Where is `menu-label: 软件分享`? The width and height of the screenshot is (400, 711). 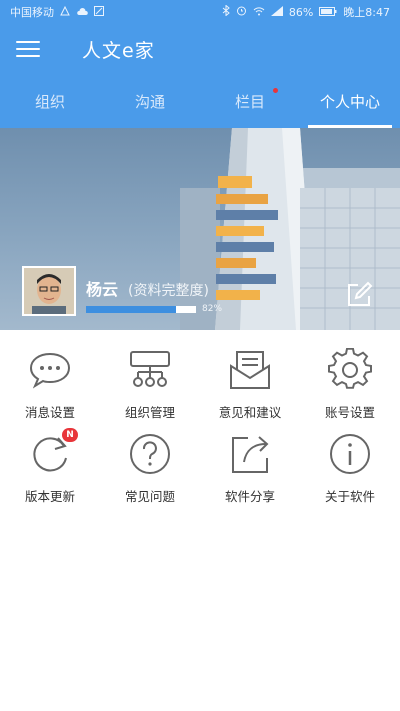
menu-label: 软件分享 is located at coordinates (249, 496).